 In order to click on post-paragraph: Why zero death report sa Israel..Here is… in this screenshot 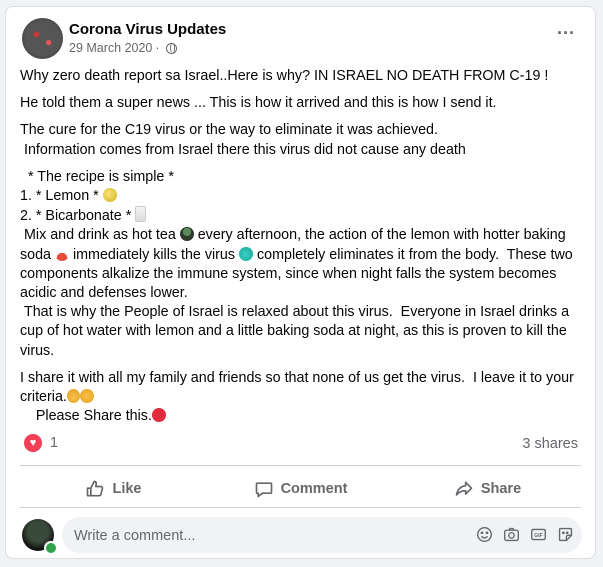, I will do `click(284, 76)`.